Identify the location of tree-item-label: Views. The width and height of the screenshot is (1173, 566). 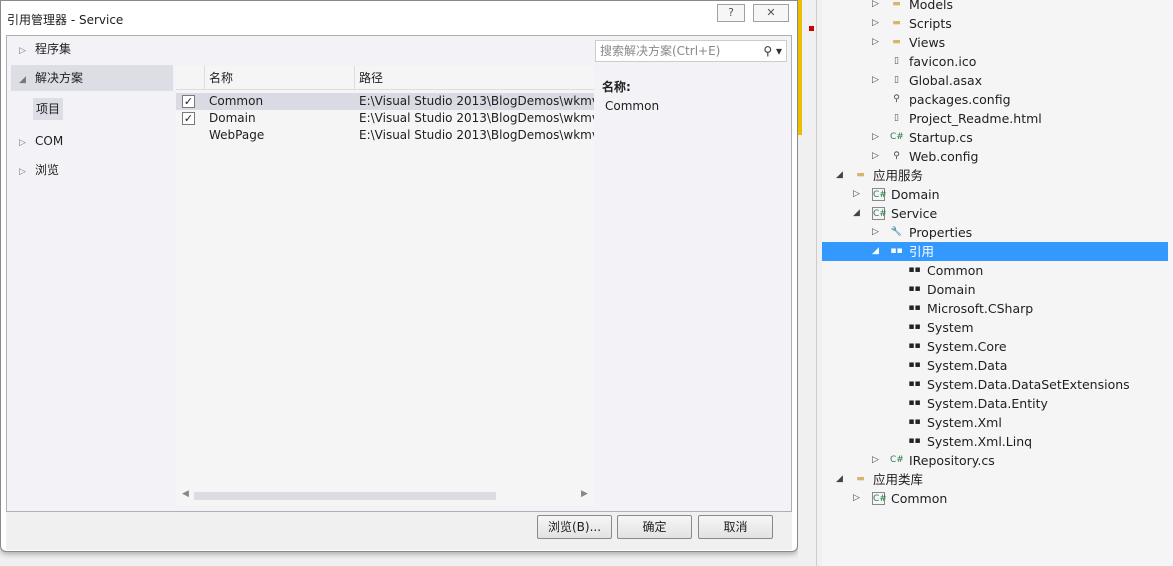
(927, 42).